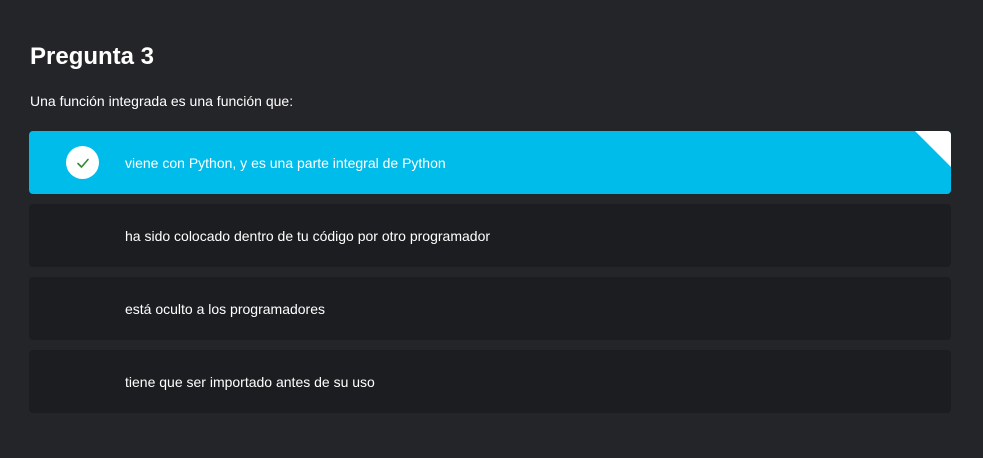 This screenshot has width=983, height=458. Describe the element at coordinates (490, 381) in the screenshot. I see `answer-option-4: tiene que ser importado antes de su uso` at that location.